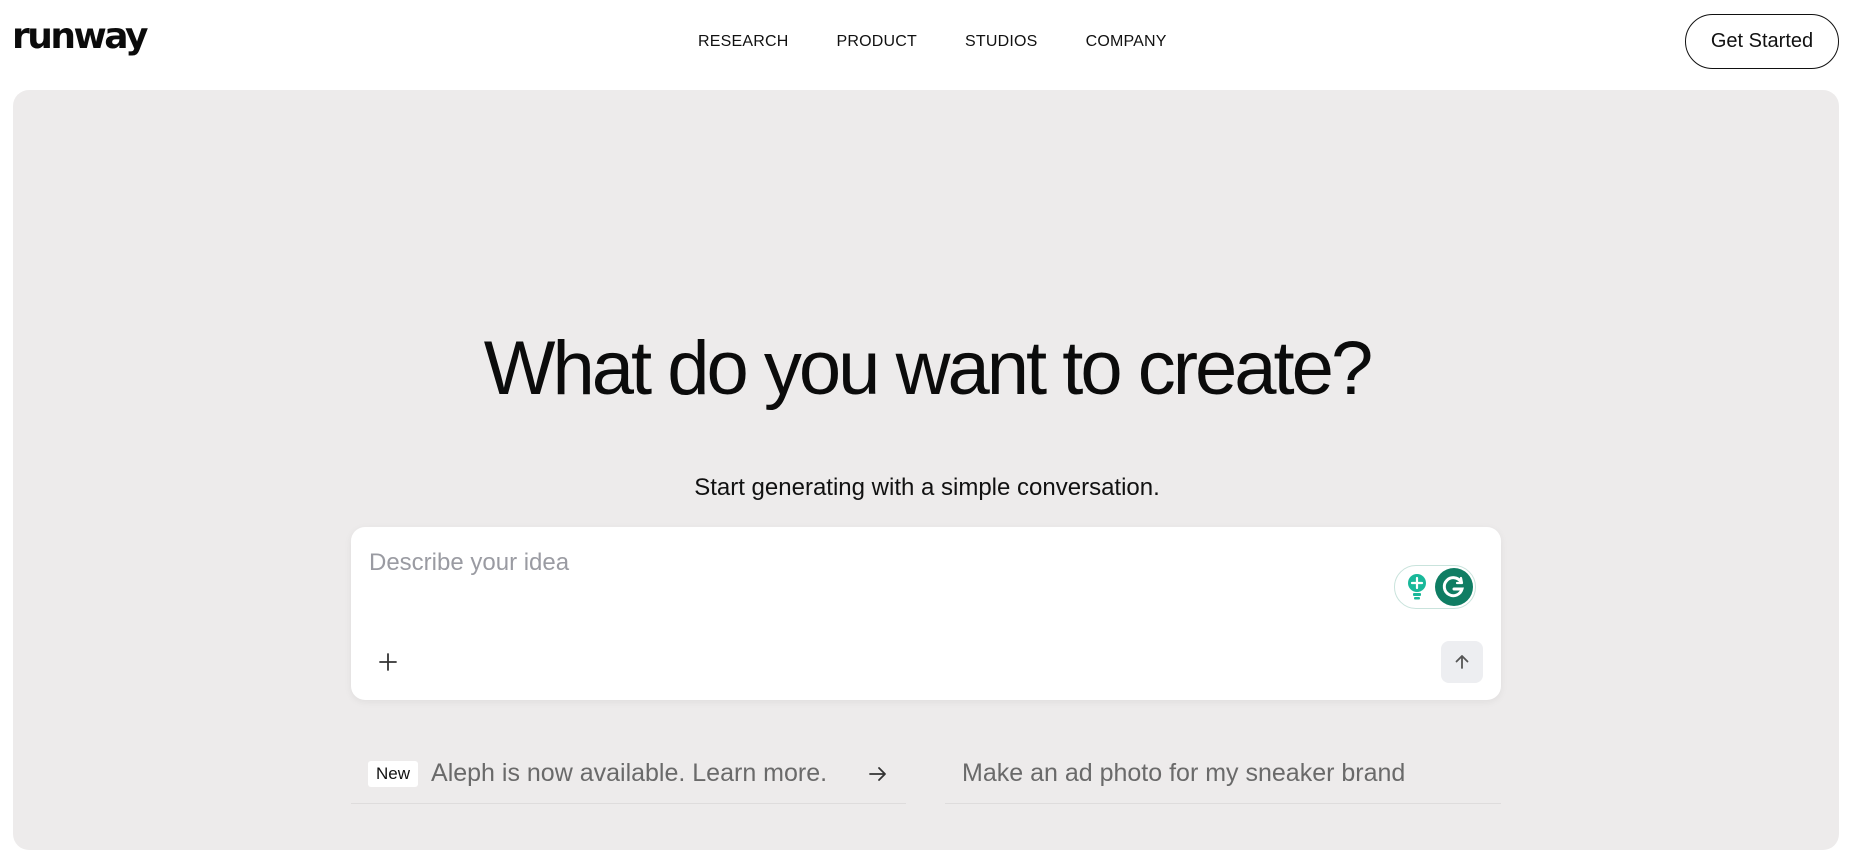  I want to click on nav-research: RESEARCH, so click(743, 42).